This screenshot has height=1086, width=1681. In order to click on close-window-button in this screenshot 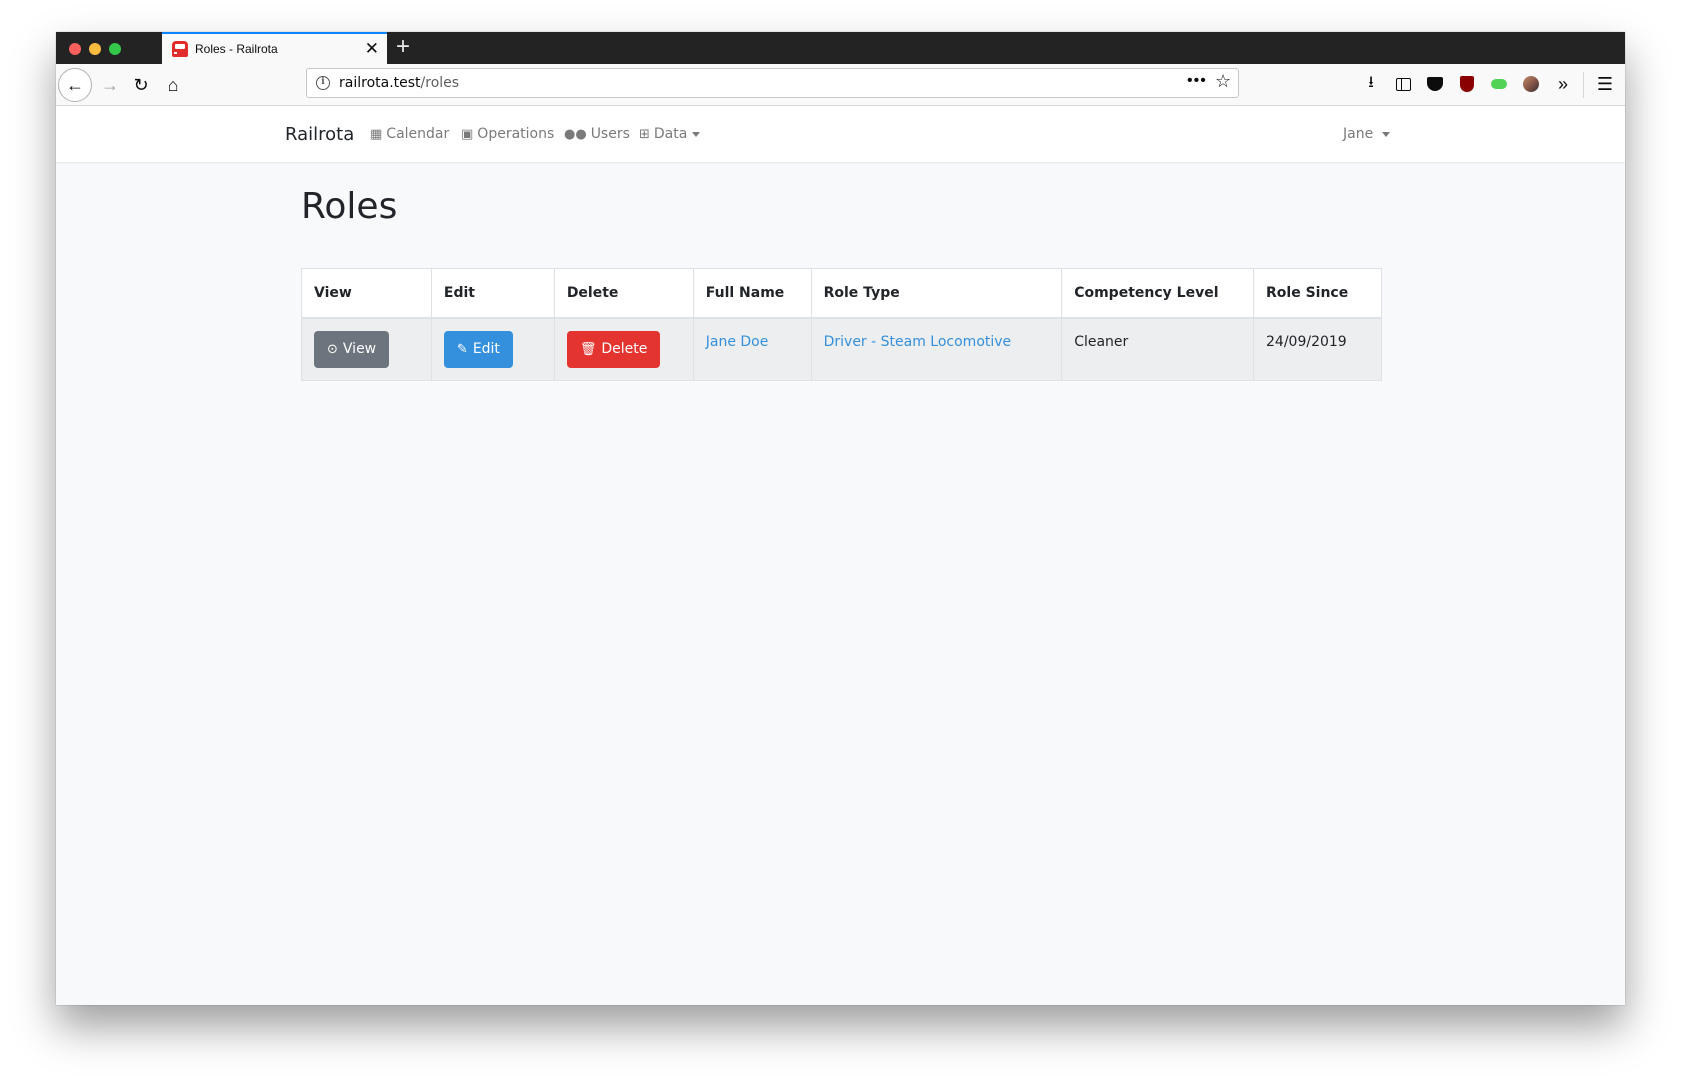, I will do `click(75, 49)`.